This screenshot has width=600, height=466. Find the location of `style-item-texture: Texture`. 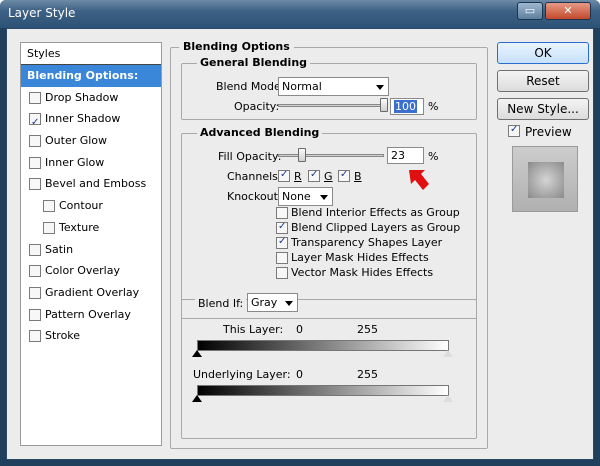

style-item-texture: Texture is located at coordinates (91, 228).